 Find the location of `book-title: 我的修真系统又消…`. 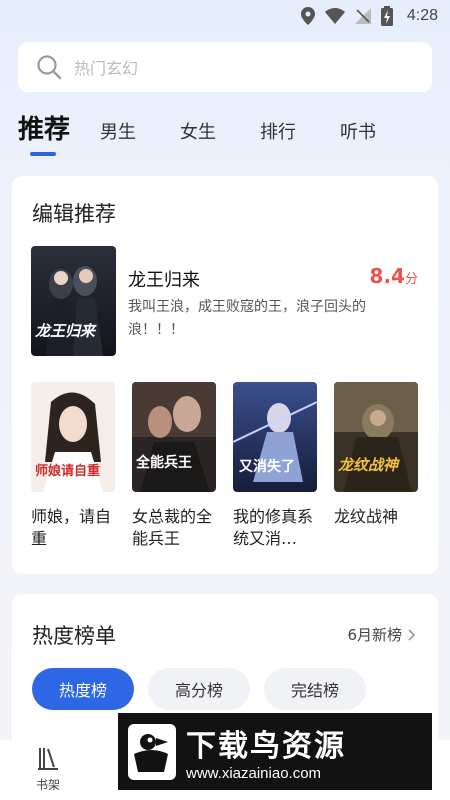

book-title: 我的修真系统又消… is located at coordinates (273, 527).